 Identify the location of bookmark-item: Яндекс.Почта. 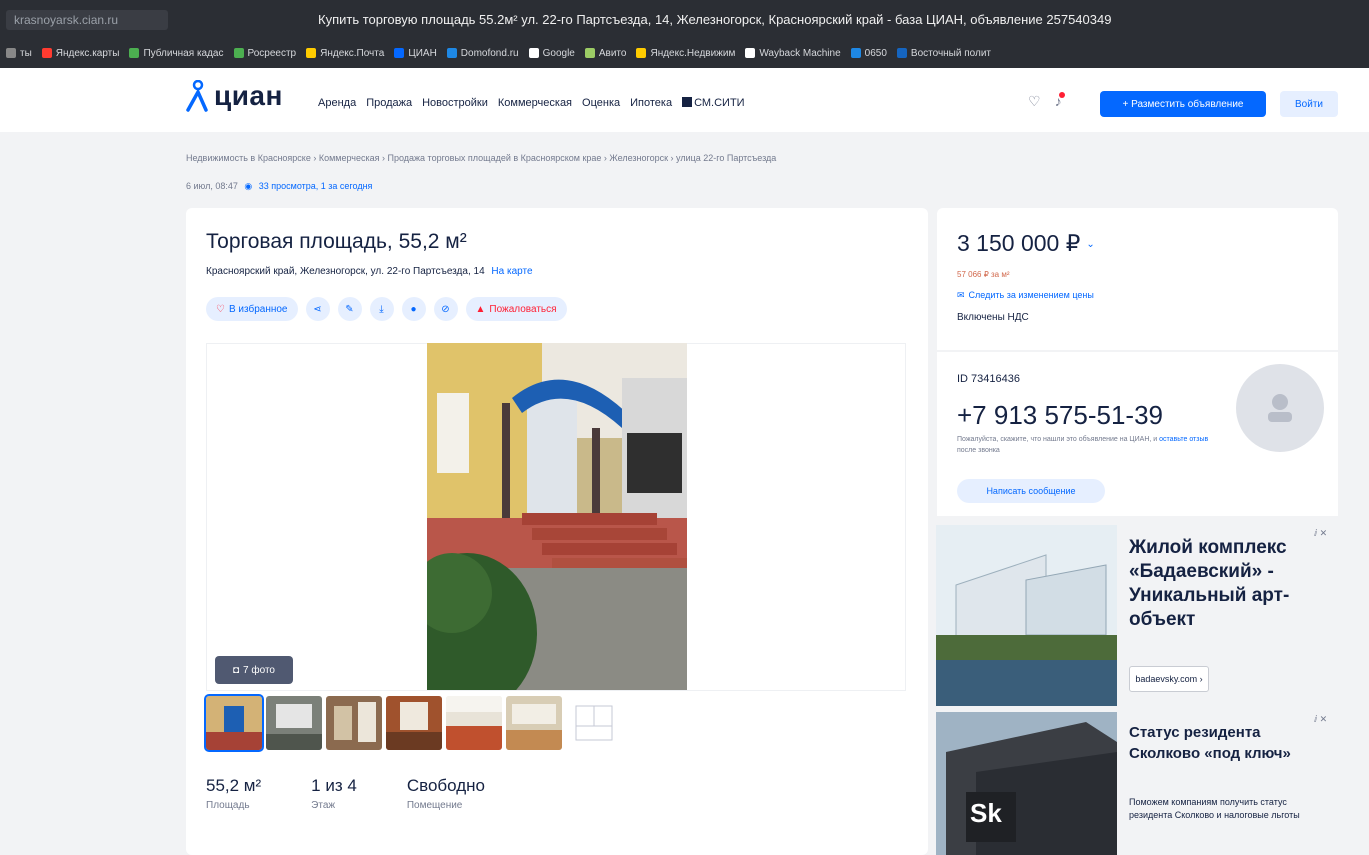
(345, 53).